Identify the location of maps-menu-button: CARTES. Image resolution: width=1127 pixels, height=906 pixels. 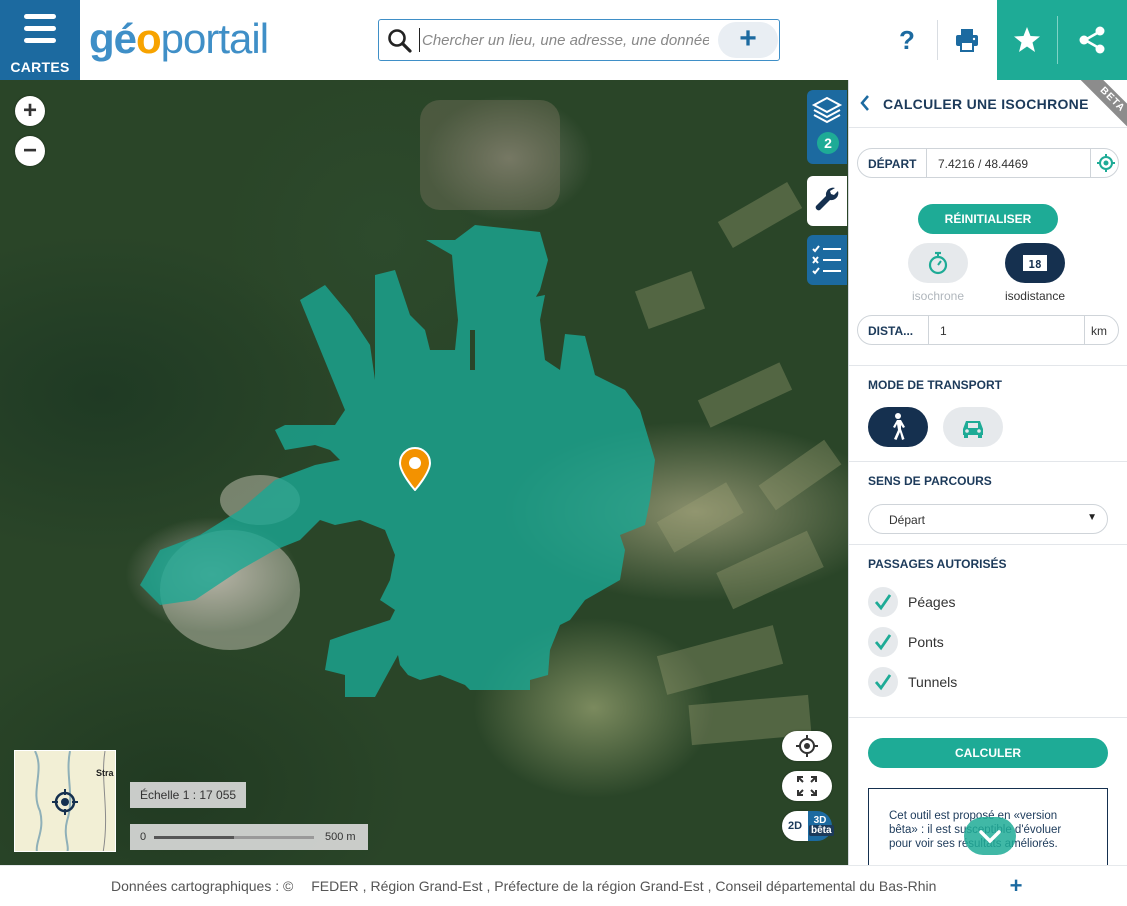
(40, 40).